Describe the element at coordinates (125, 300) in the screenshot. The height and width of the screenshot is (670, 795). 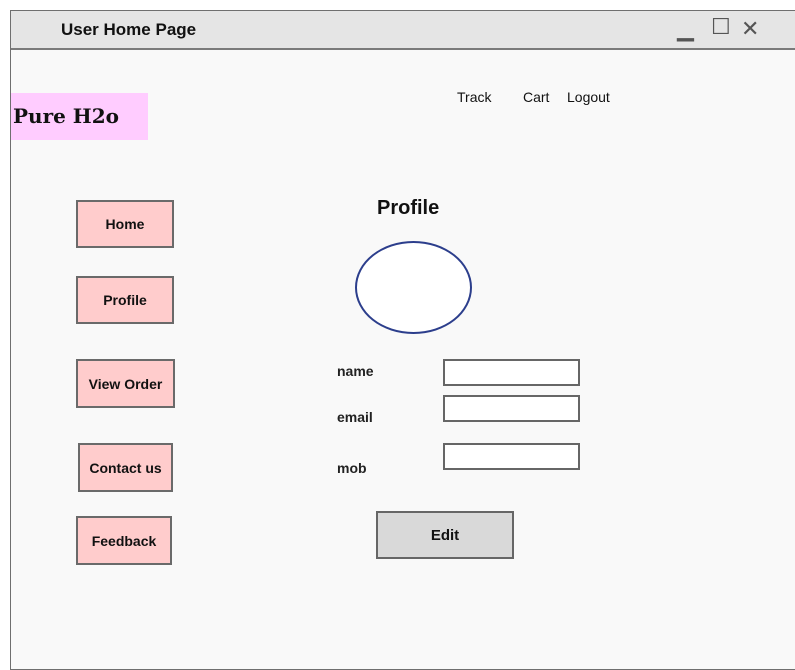
I see `profile-button: Profile` at that location.